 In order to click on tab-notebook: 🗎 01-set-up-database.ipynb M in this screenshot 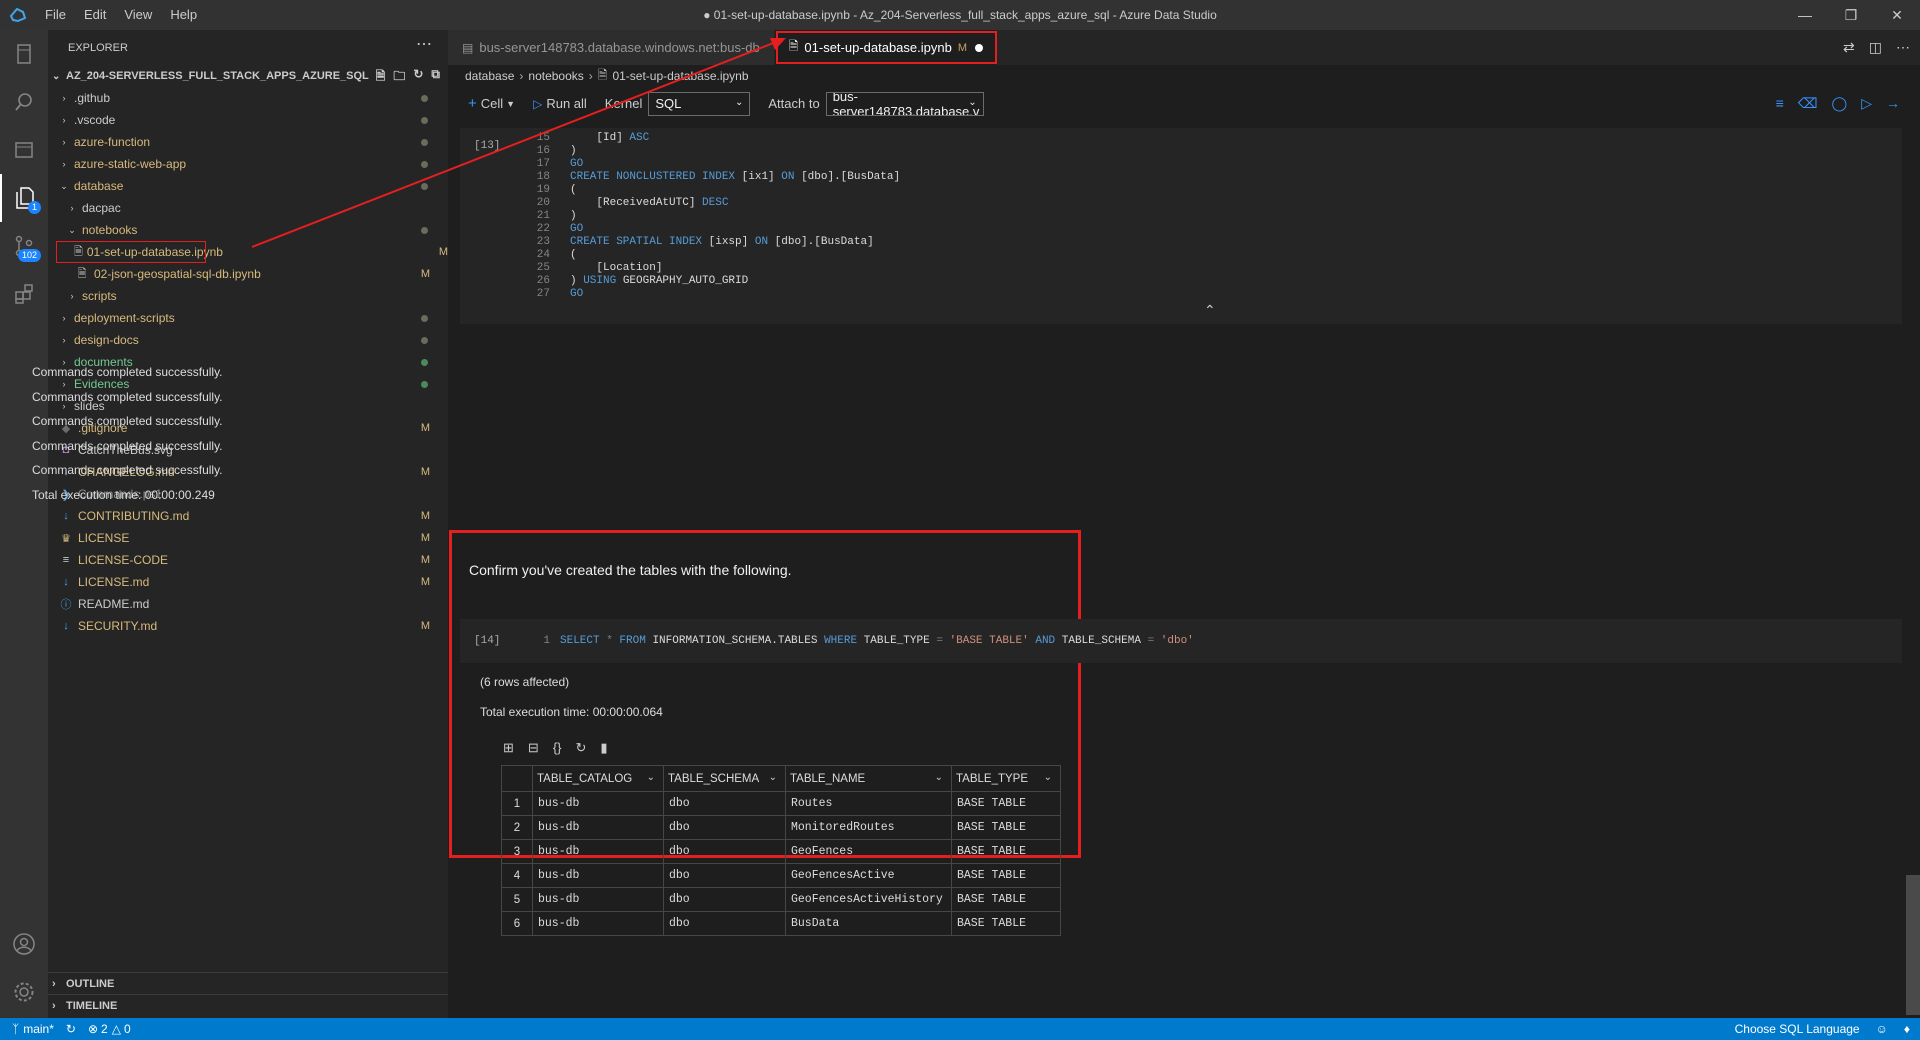, I will do `click(886, 47)`.